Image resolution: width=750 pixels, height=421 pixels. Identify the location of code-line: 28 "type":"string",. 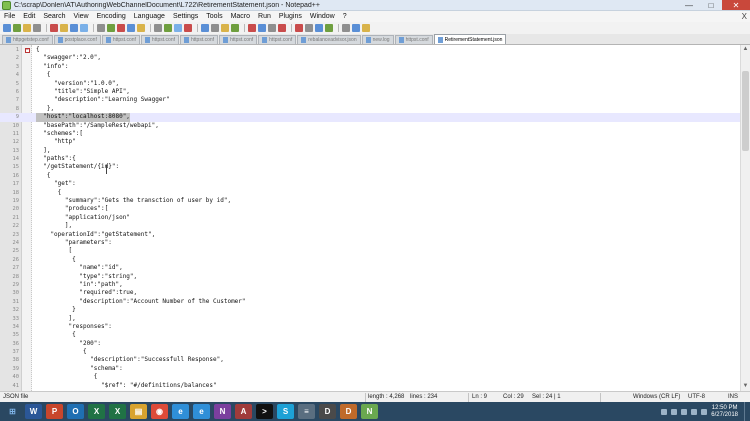
(370, 277).